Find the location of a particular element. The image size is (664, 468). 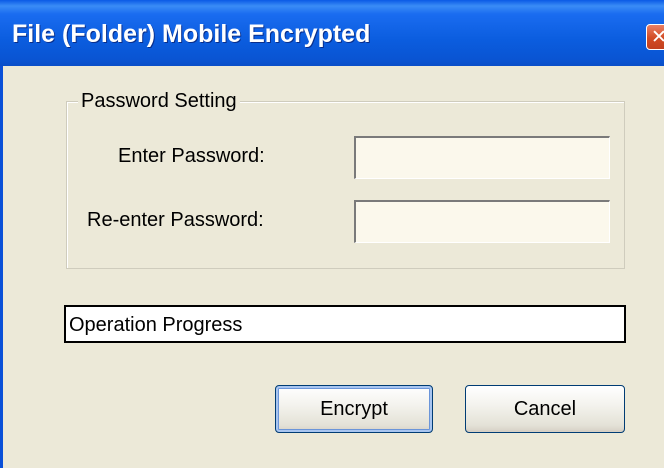

enter-password-field is located at coordinates (482, 157).